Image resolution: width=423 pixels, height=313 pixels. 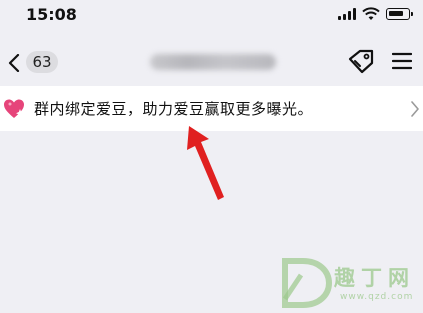 What do you see at coordinates (307, 283) in the screenshot?
I see `watermark-logo` at bounding box center [307, 283].